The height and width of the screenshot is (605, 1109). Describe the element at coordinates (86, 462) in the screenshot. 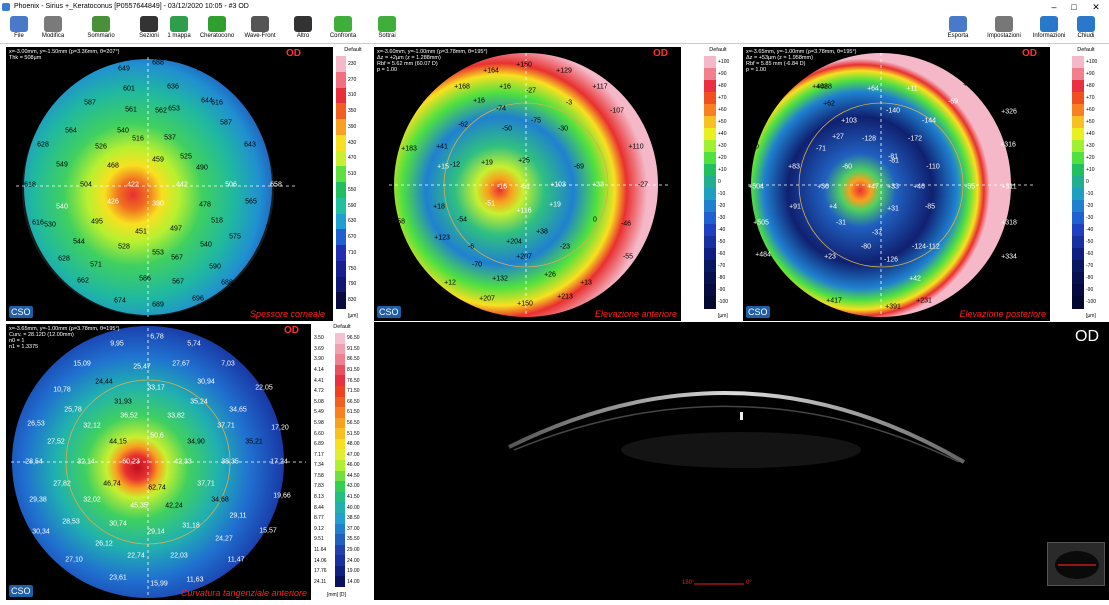

I see `map-value-label: 32,14` at that location.